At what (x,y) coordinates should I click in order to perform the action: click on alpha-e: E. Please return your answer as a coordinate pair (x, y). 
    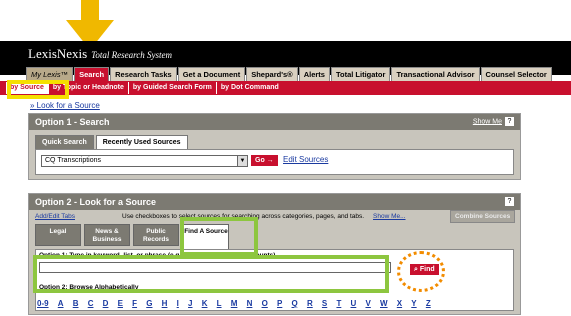
    Looking at the image, I should click on (120, 303).